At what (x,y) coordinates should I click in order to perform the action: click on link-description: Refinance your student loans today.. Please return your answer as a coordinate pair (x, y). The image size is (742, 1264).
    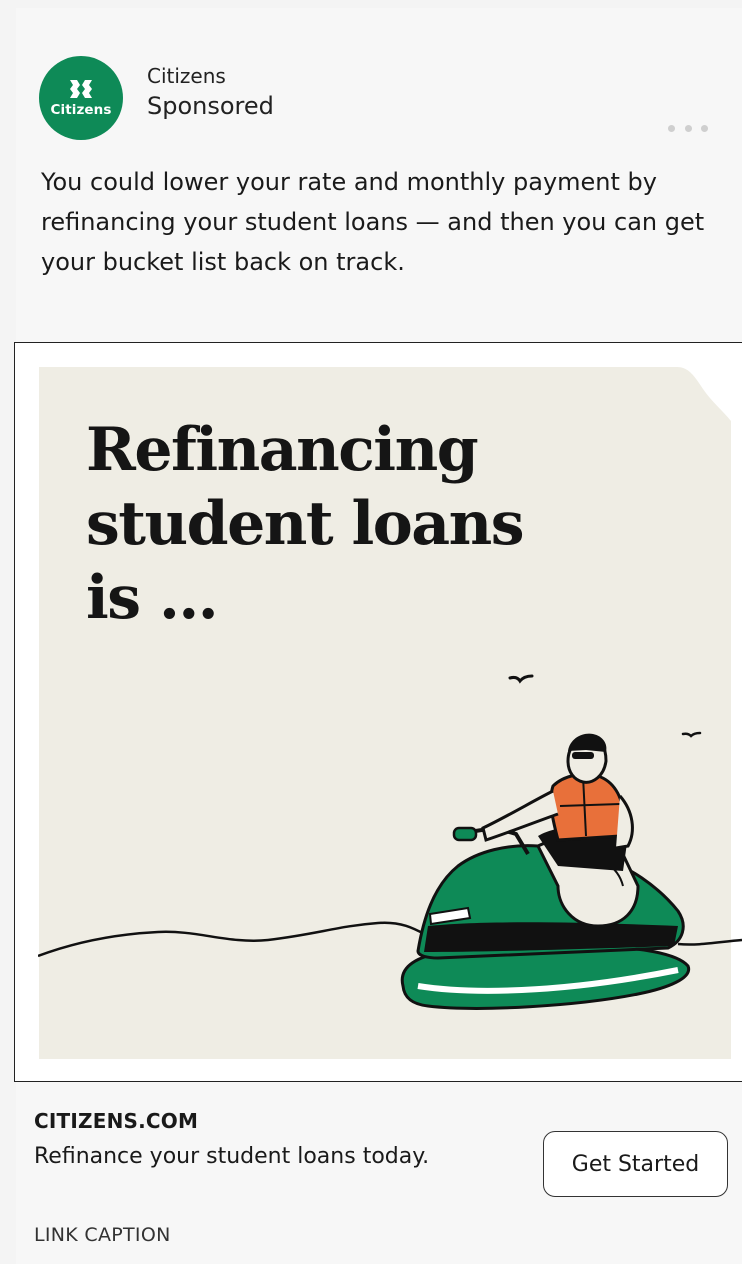
    Looking at the image, I should click on (231, 1156).